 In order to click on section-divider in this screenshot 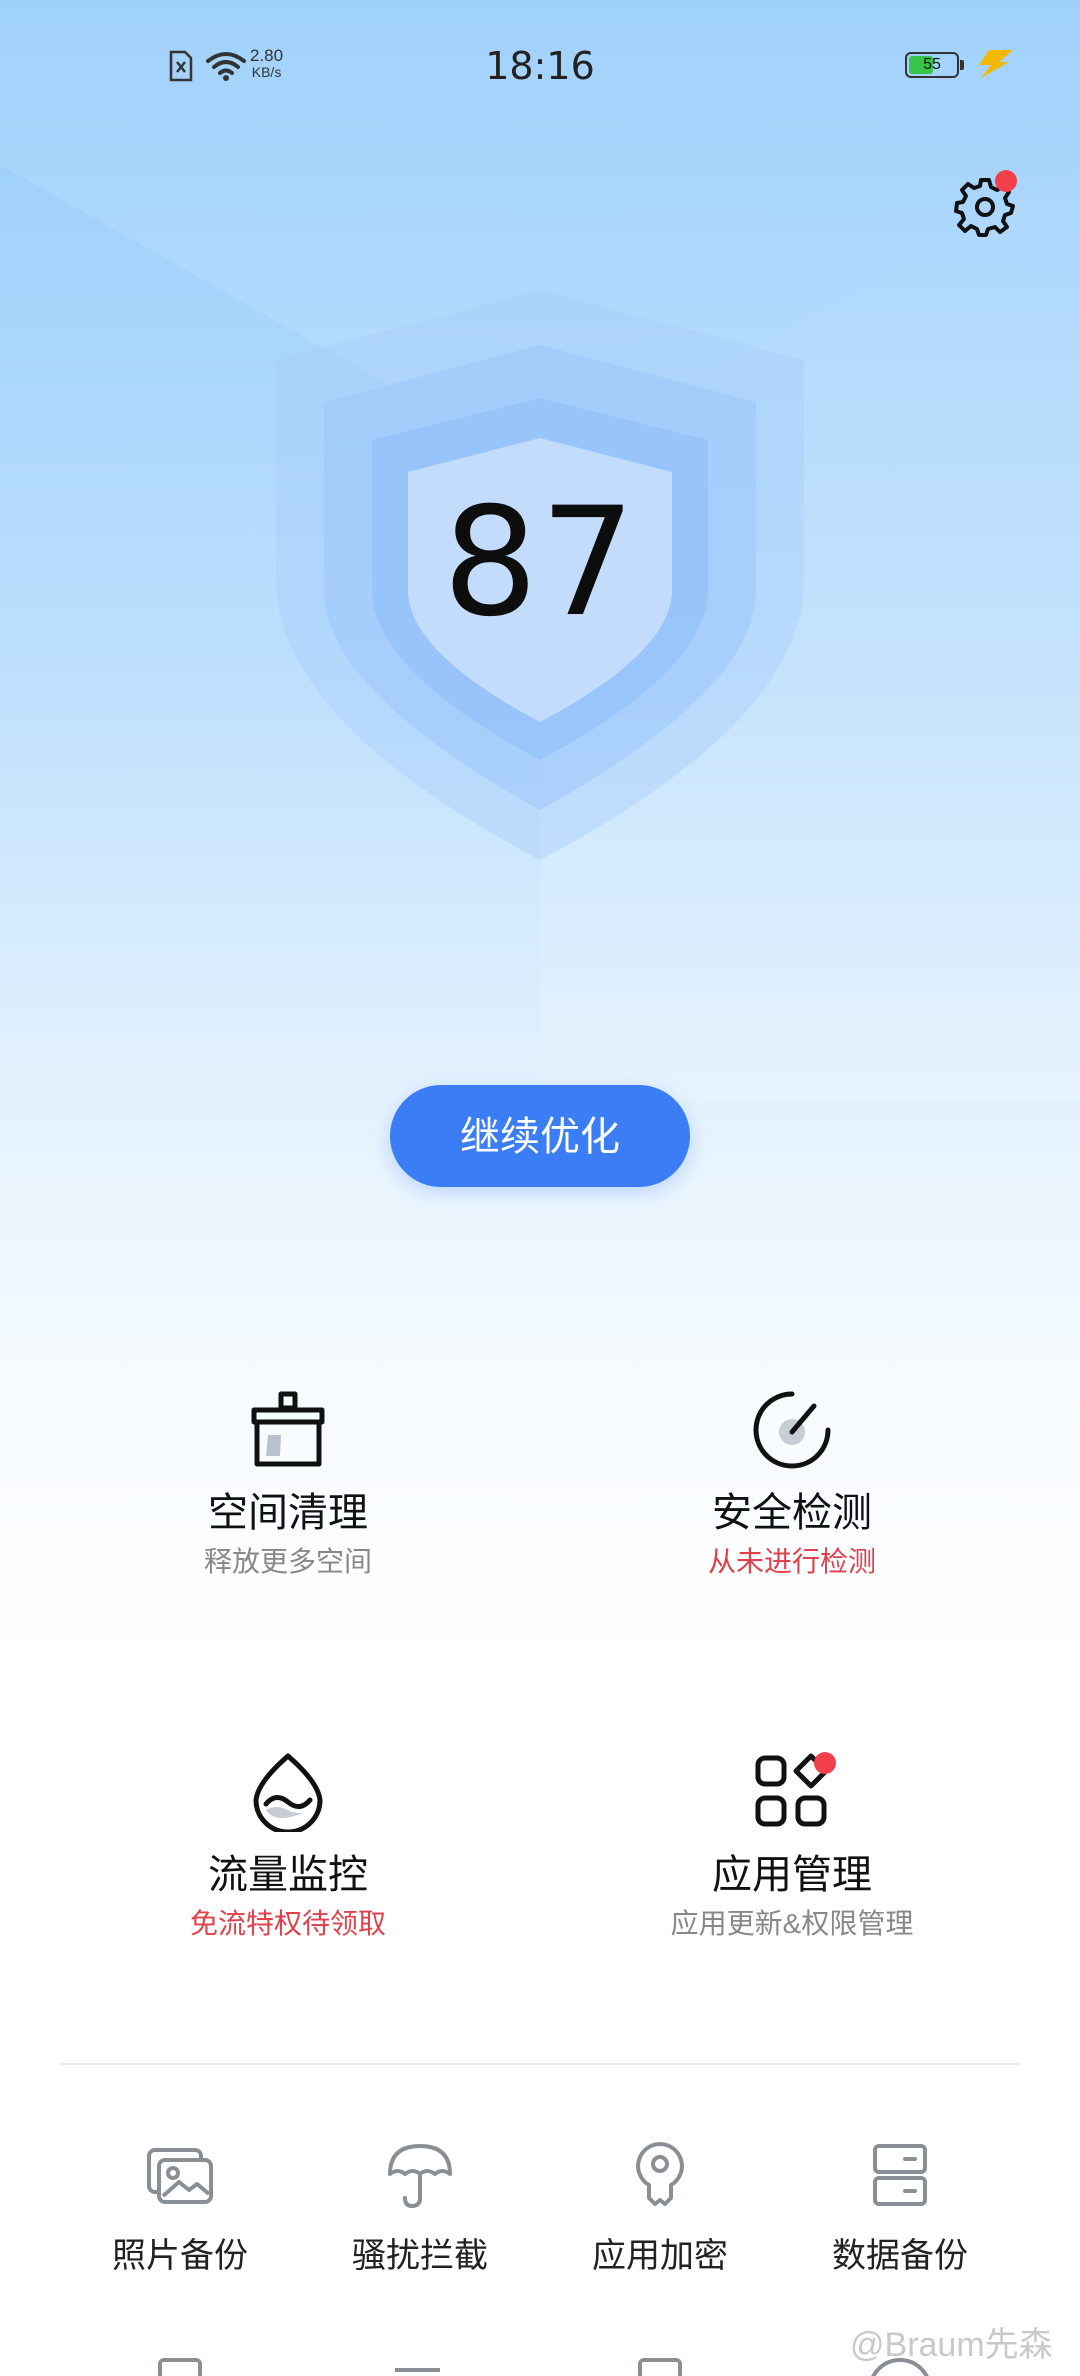, I will do `click(540, 2064)`.